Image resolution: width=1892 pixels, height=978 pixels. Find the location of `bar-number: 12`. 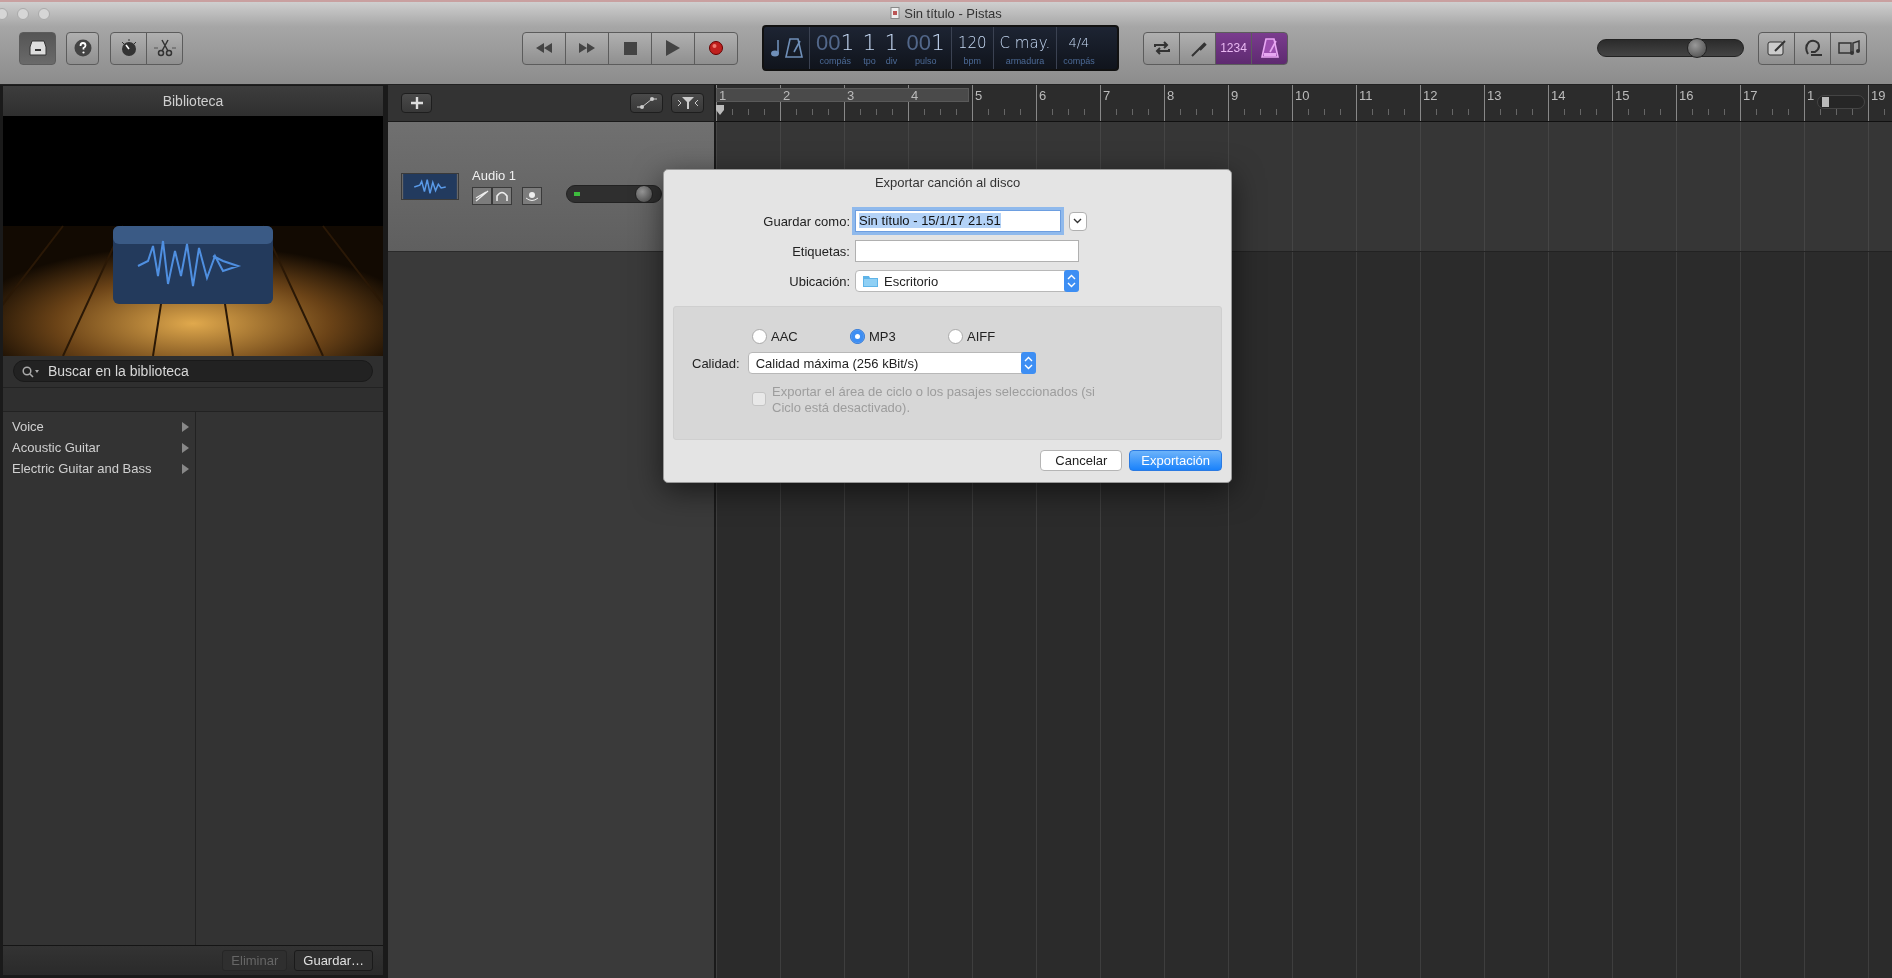

bar-number: 12 is located at coordinates (1430, 95).